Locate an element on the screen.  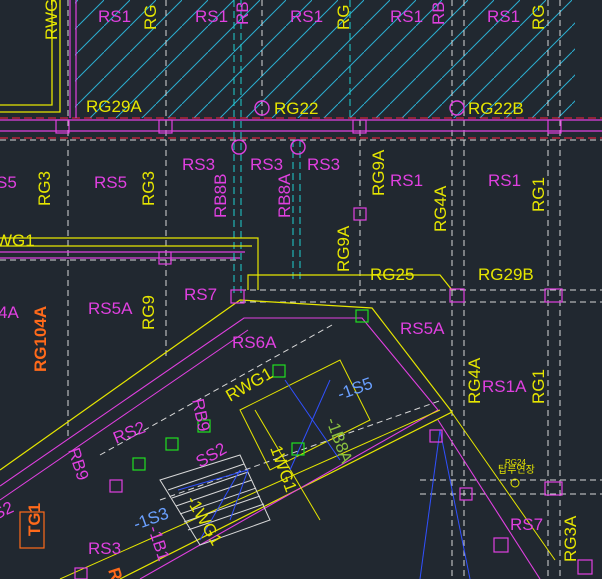
label-rg1-bottom: RG1 is located at coordinates (538, 386).